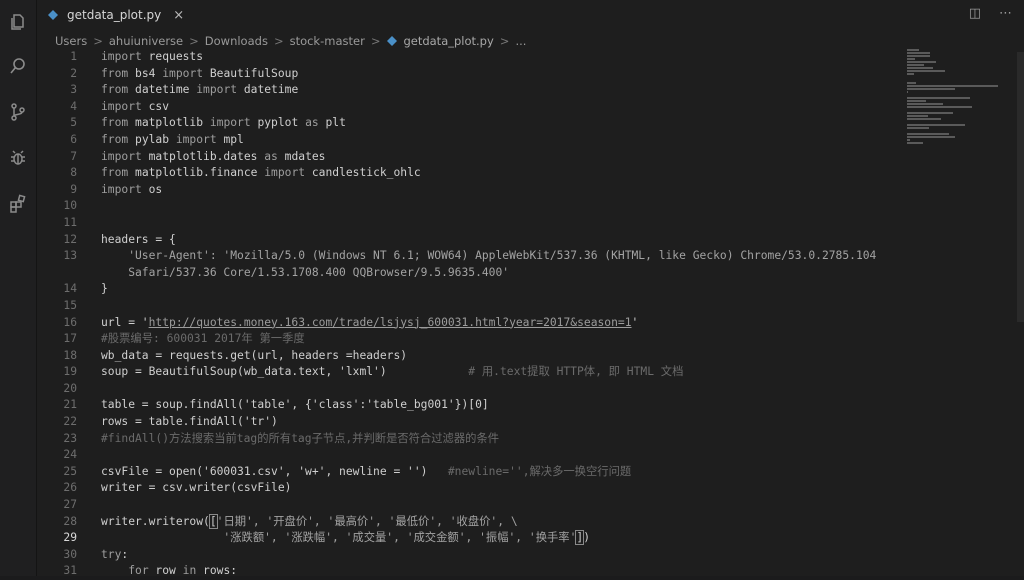 This screenshot has height=580, width=1024. I want to click on code-line: 24, so click(467, 455).